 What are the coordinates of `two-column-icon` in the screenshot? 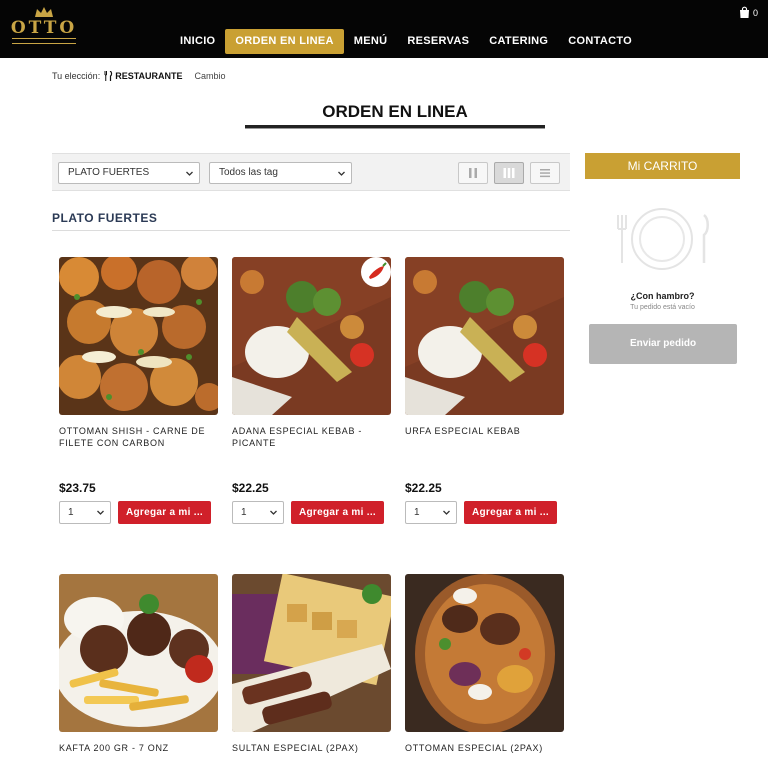 It's located at (473, 173).